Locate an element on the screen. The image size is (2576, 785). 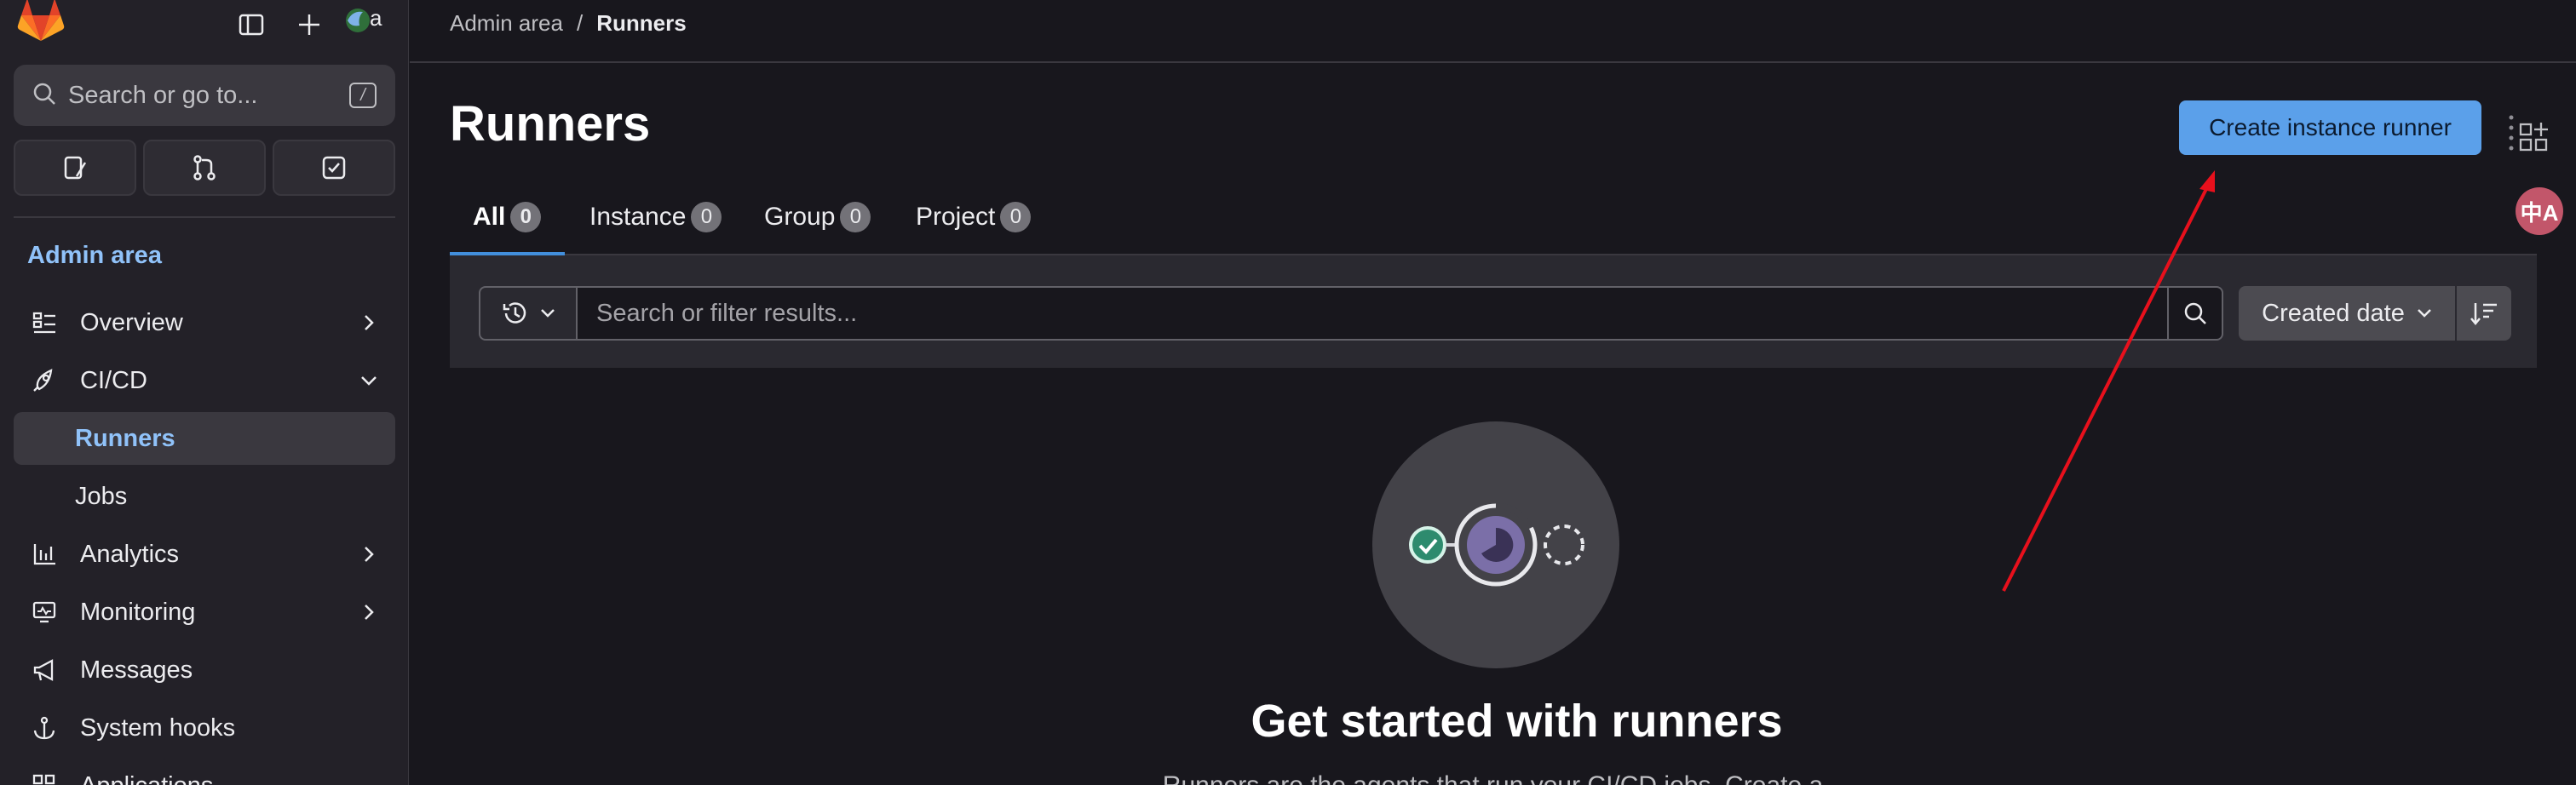
sidebar-item-applications: Applications is located at coordinates (205, 772).